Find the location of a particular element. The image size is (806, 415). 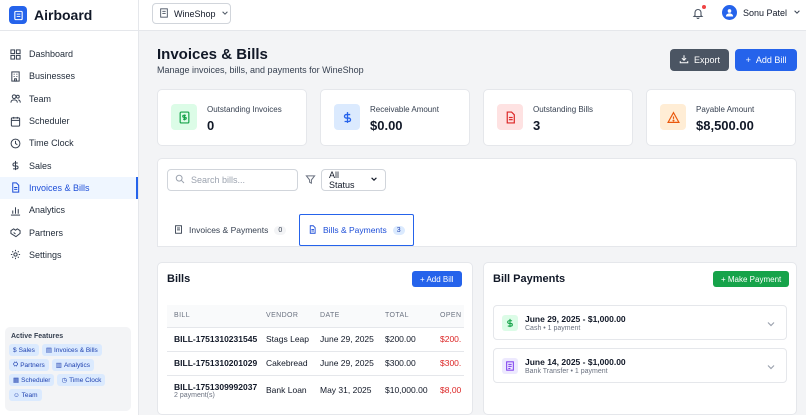

user-menu: Sonu Patel is located at coordinates (761, 12).